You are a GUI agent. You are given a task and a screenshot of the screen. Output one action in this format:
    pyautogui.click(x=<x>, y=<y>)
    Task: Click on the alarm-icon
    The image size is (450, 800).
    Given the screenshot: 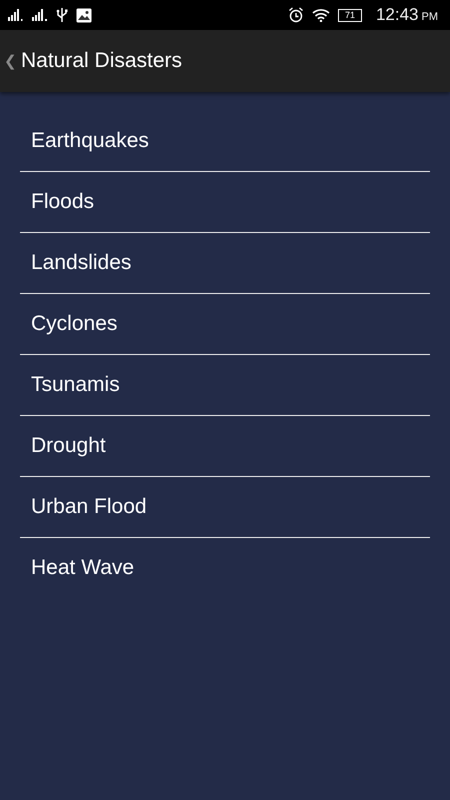 What is the action you would take?
    pyautogui.click(x=296, y=15)
    